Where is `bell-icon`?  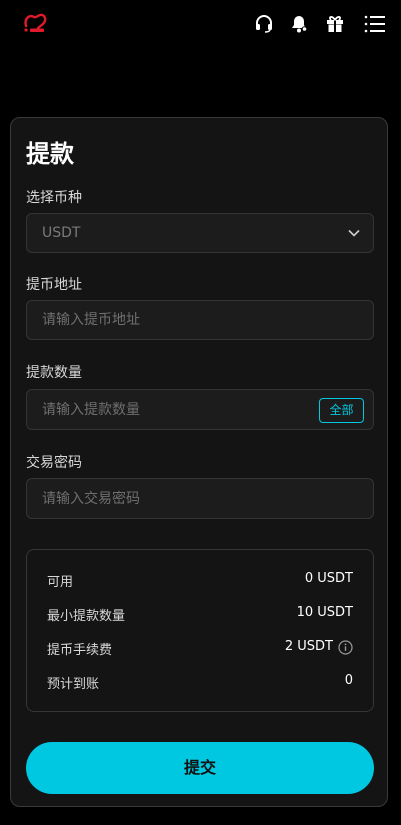 bell-icon is located at coordinates (299, 24).